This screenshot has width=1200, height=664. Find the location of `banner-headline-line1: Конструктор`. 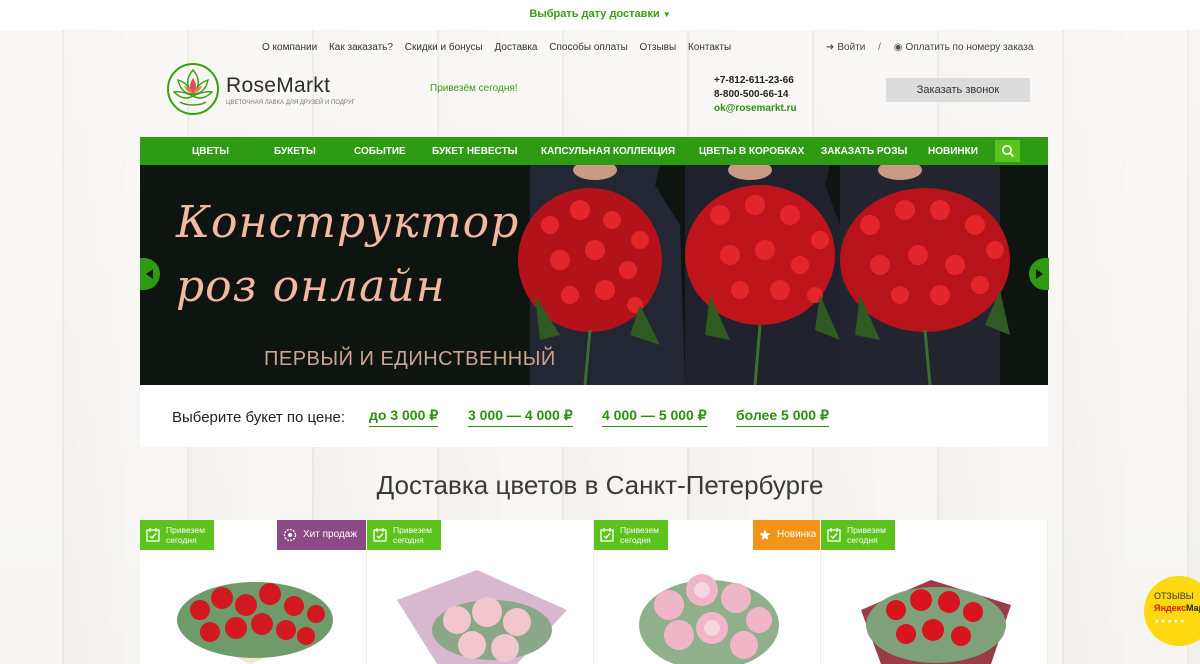

banner-headline-line1: Конструктор is located at coordinates (348, 222).